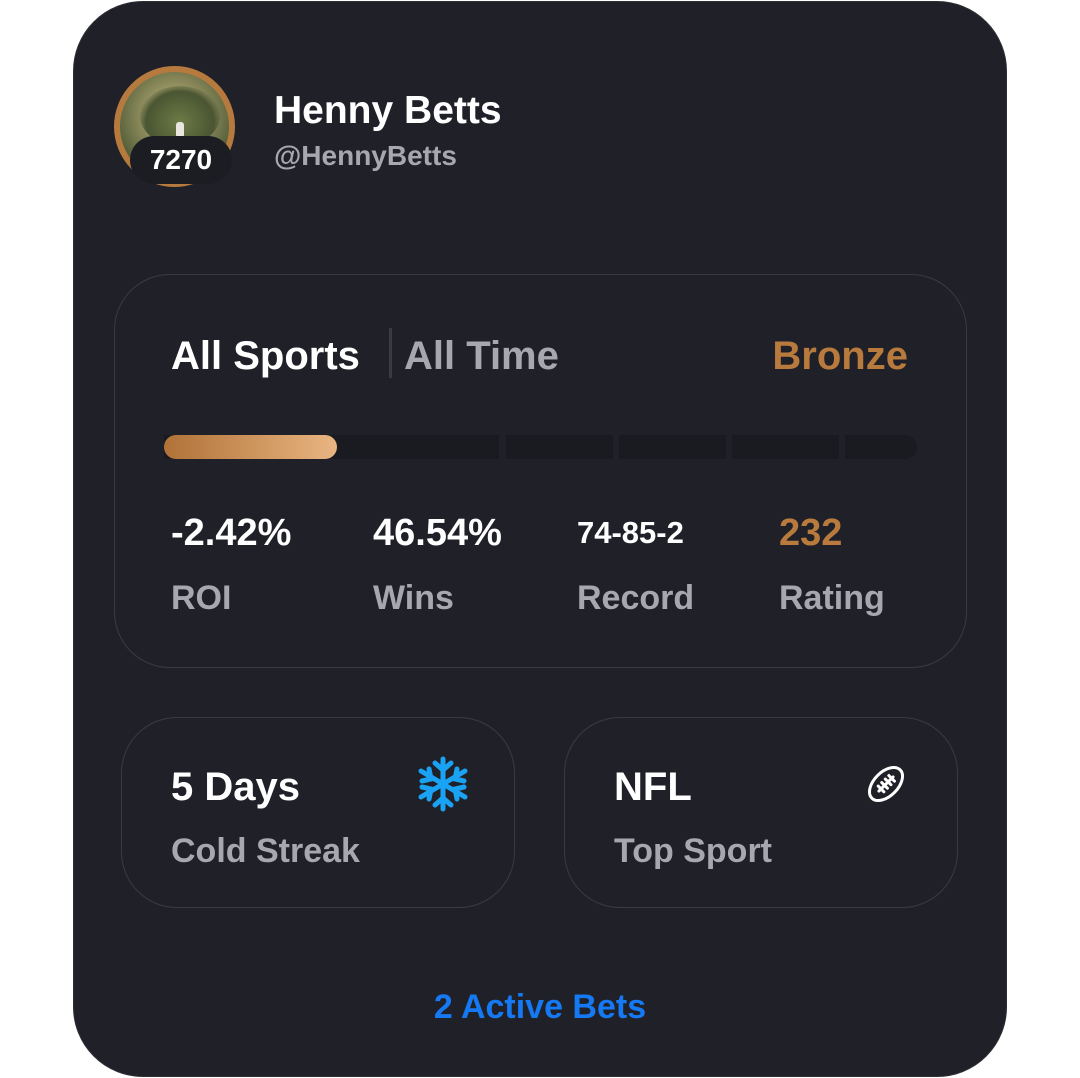 The height and width of the screenshot is (1078, 1080). What do you see at coordinates (811, 533) in the screenshot?
I see `rating-value: 232` at bounding box center [811, 533].